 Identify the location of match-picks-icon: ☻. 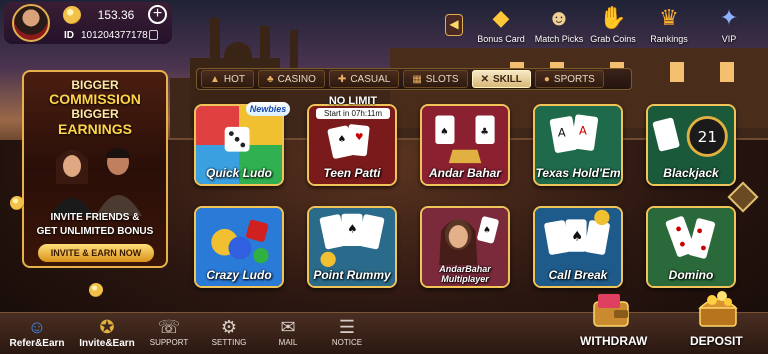
(559, 17).